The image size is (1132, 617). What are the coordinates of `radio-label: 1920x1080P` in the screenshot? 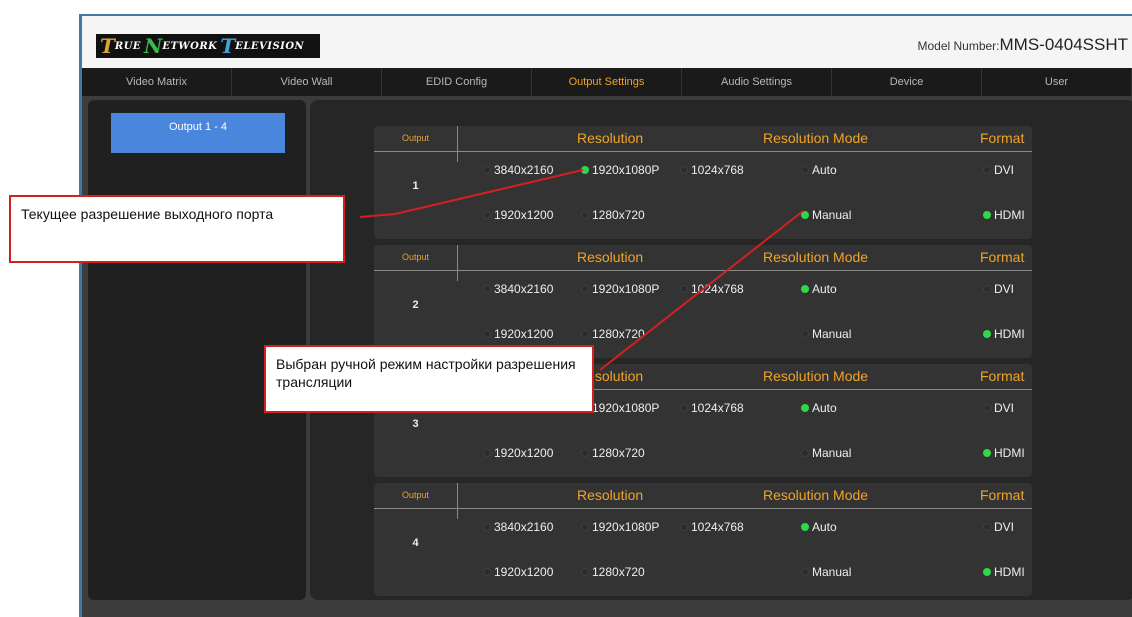 It's located at (626, 170).